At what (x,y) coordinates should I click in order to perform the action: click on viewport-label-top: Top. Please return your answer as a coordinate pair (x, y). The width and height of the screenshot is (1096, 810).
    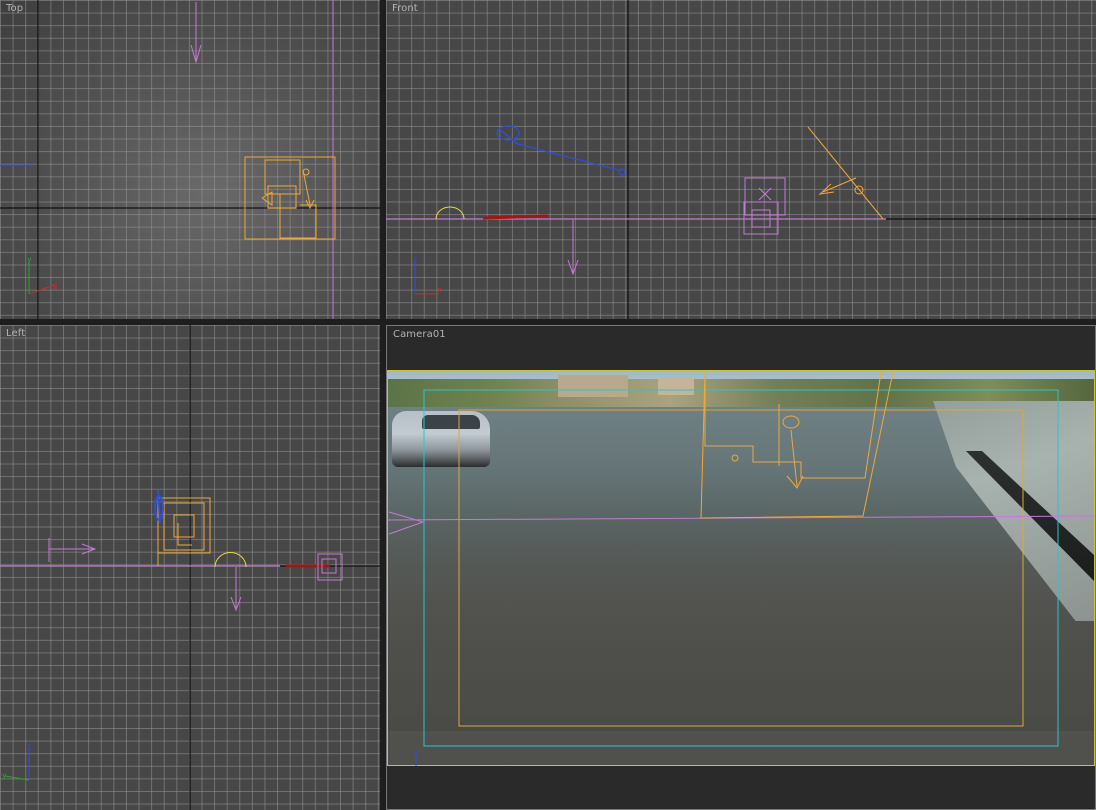
    Looking at the image, I should click on (14, 8).